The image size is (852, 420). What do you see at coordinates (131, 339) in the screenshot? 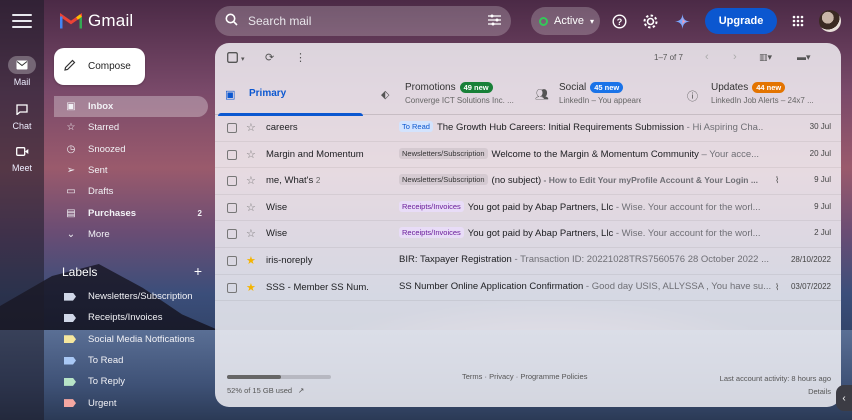
I see `label-item: Social Media Notfications` at bounding box center [131, 339].